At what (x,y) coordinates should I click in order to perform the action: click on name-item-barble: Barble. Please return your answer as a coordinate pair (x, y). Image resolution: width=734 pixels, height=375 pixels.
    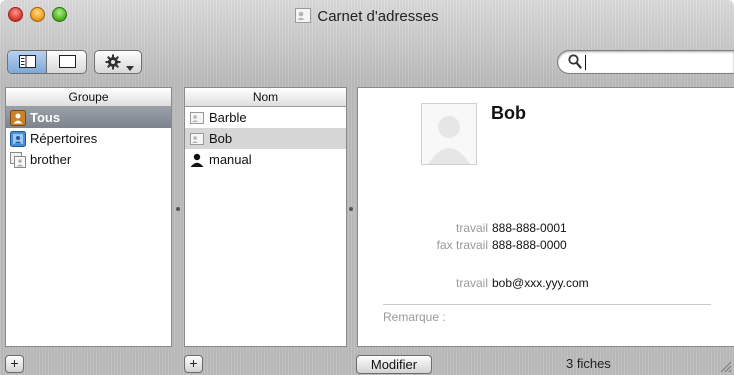
    Looking at the image, I should click on (265, 117).